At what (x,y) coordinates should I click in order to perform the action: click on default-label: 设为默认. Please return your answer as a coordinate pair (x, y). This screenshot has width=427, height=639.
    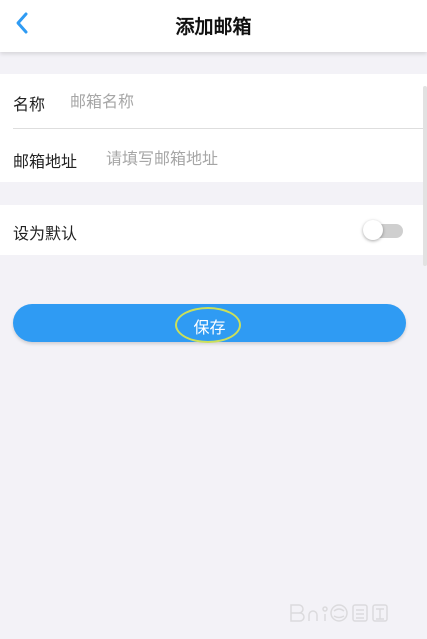
    Looking at the image, I should click on (45, 233).